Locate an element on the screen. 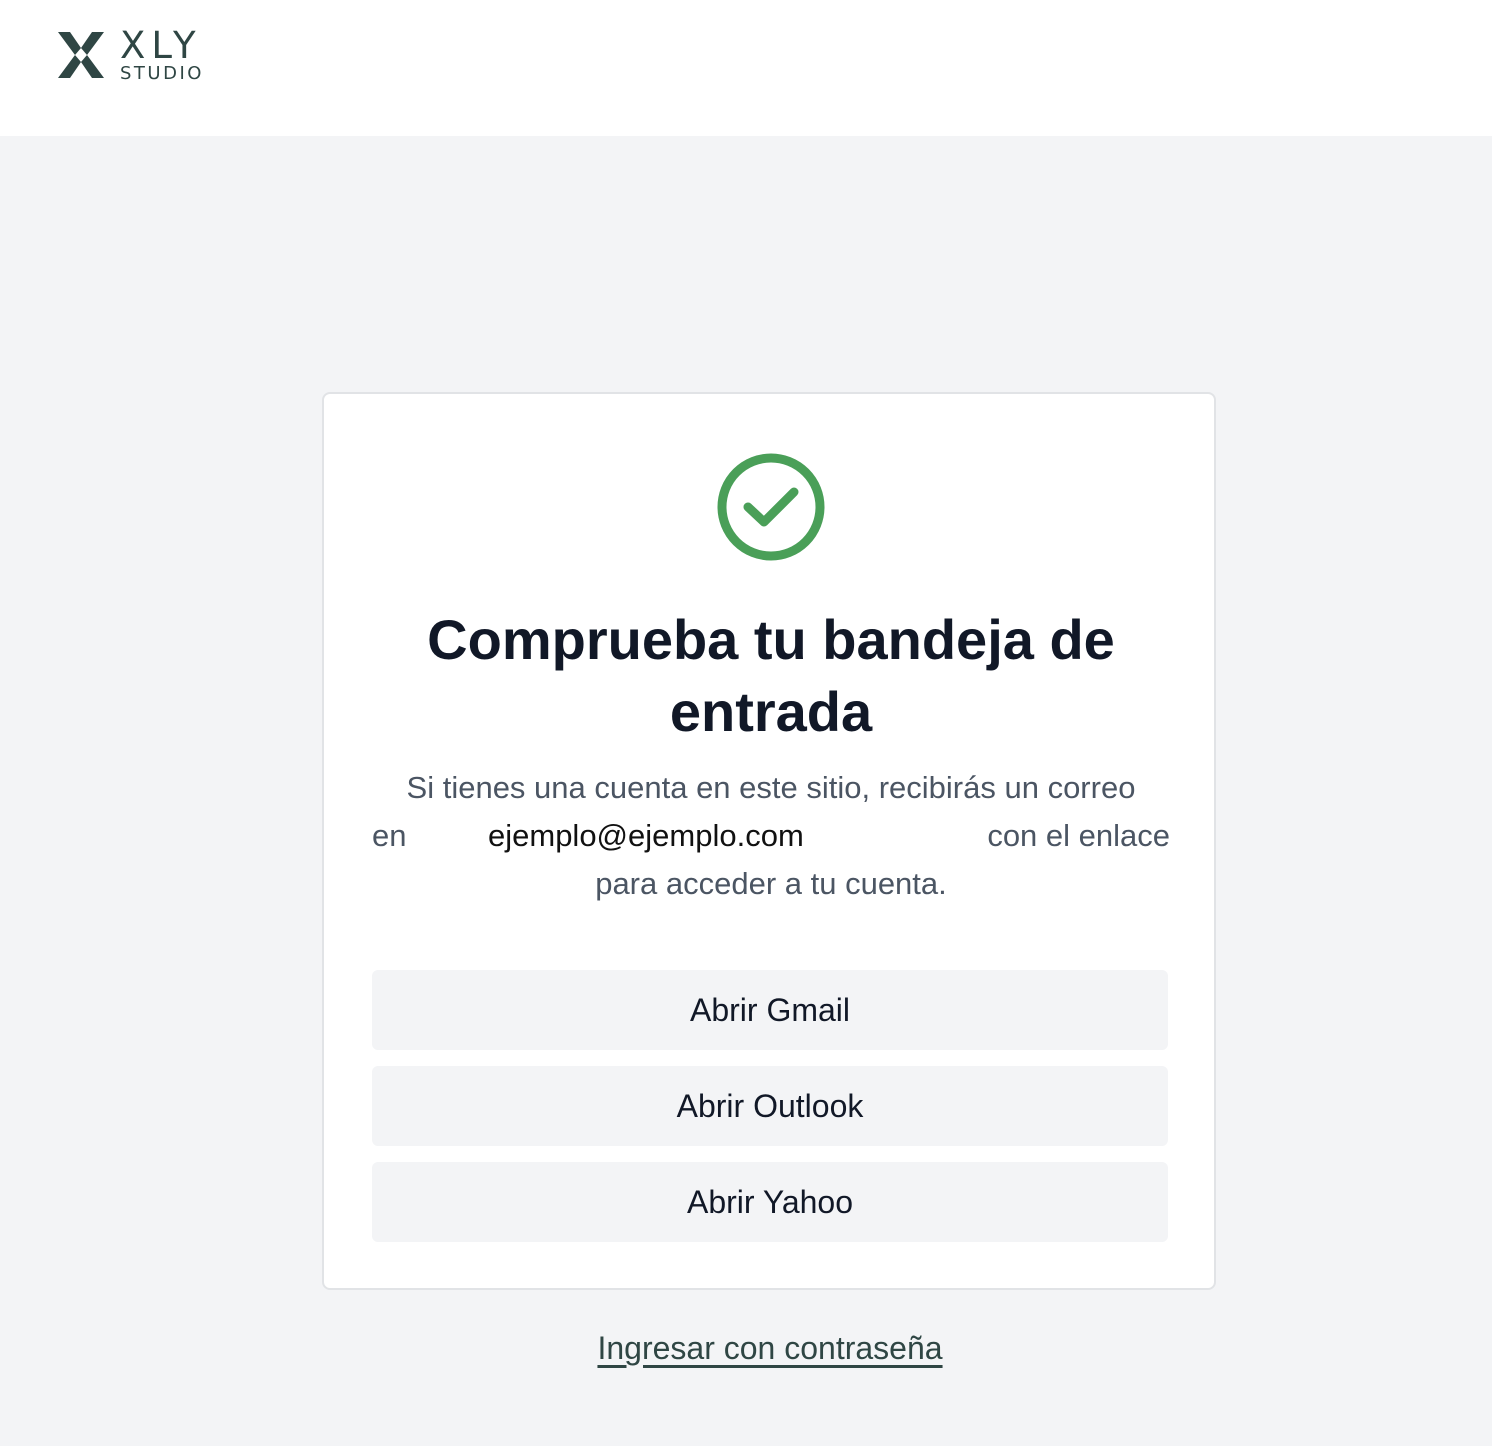 The image size is (1492, 1446). open-gmail-button: Abrir Gmail is located at coordinates (770, 1010).